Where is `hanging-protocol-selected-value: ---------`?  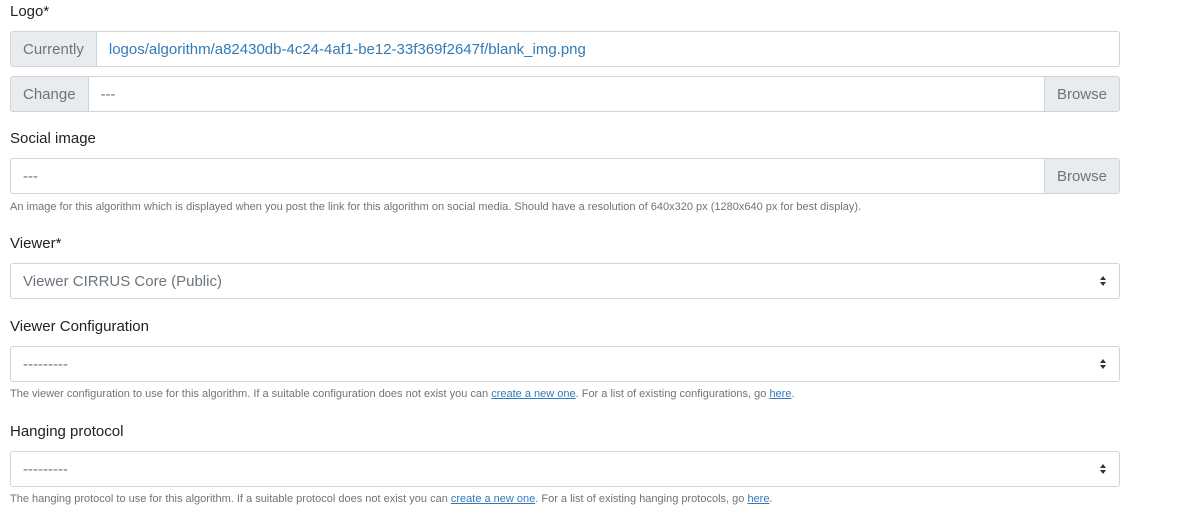
hanging-protocol-selected-value: --------- is located at coordinates (45, 469).